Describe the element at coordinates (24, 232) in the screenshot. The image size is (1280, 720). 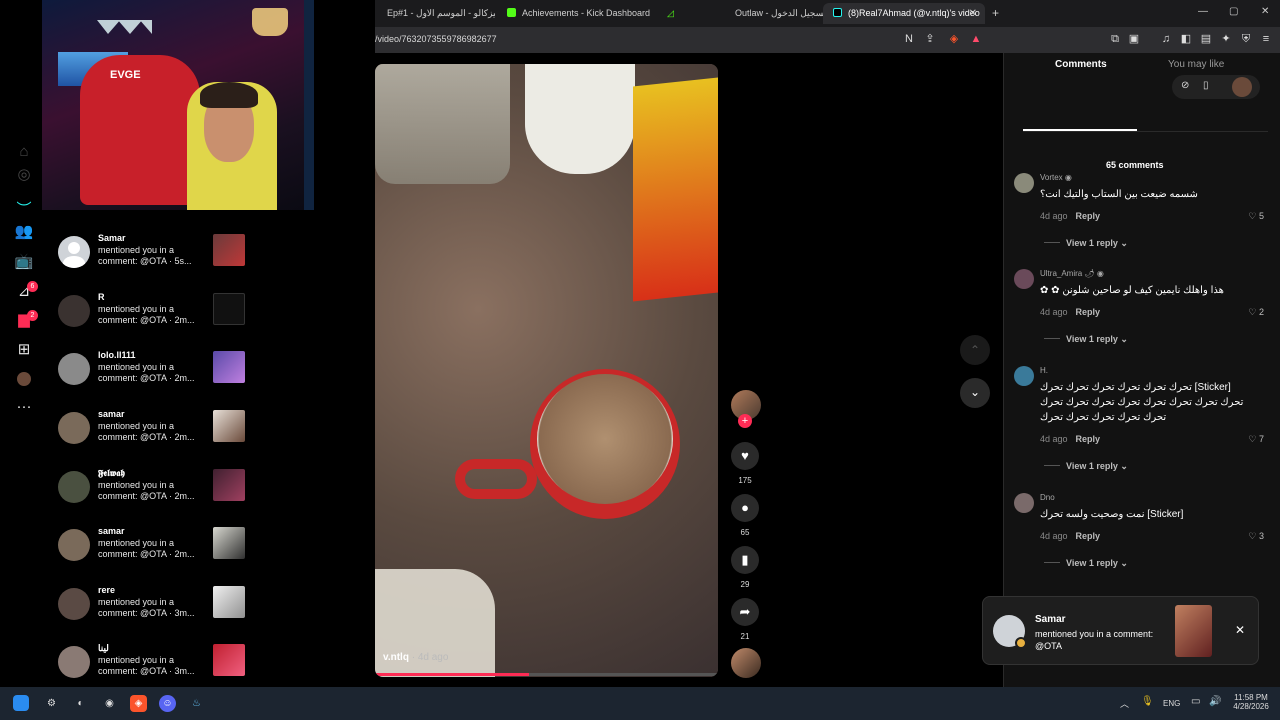
I see `friends-icon: 👥` at that location.